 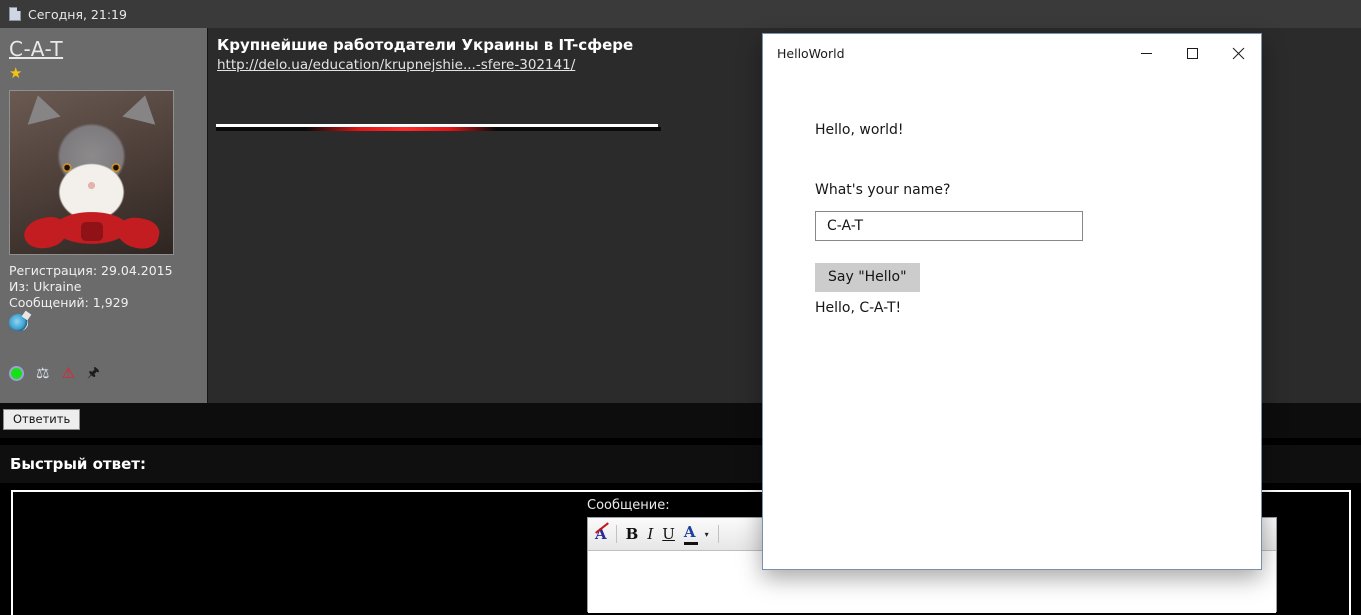 I want to click on paperclip-icon: 🖈, so click(x=93, y=373).